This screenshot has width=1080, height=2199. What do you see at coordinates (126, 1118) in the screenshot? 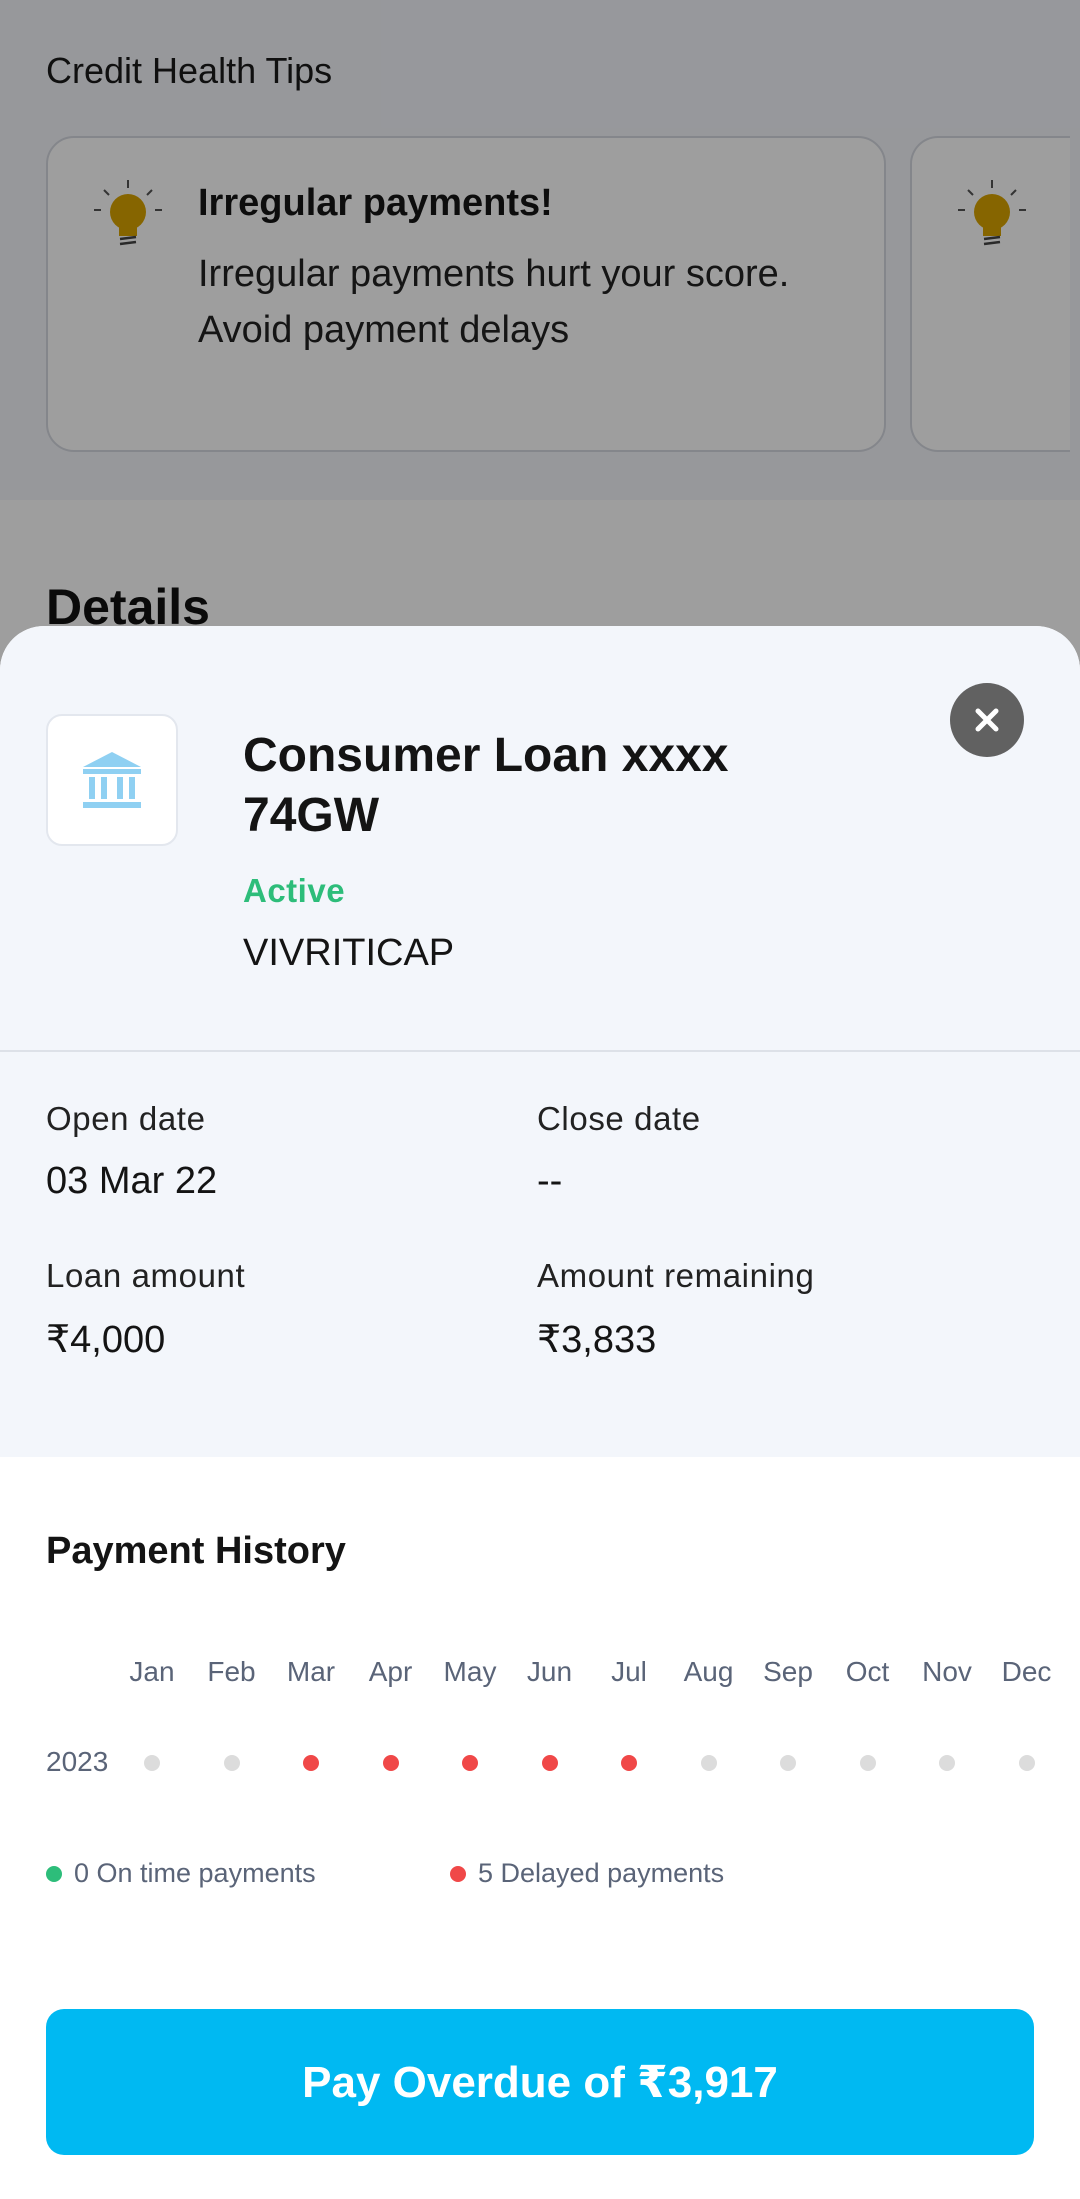
I see `open-date-label: Open date` at bounding box center [126, 1118].